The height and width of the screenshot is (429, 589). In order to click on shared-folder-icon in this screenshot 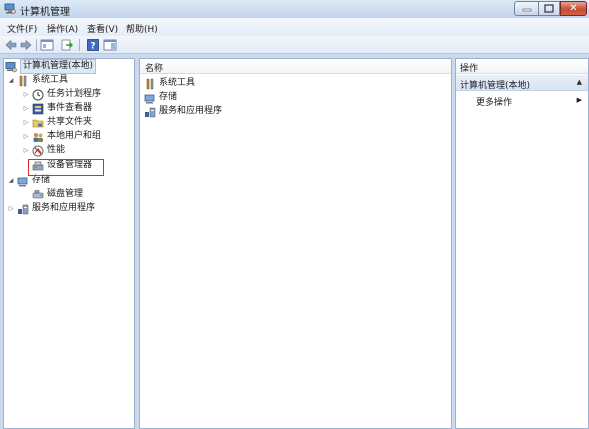, I will do `click(38, 123)`.